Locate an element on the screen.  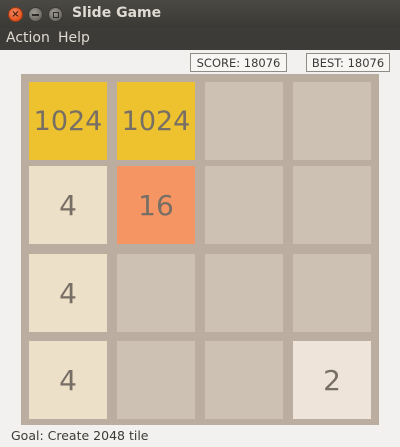
window-titlebar: × Slide Game is located at coordinates (200, 14).